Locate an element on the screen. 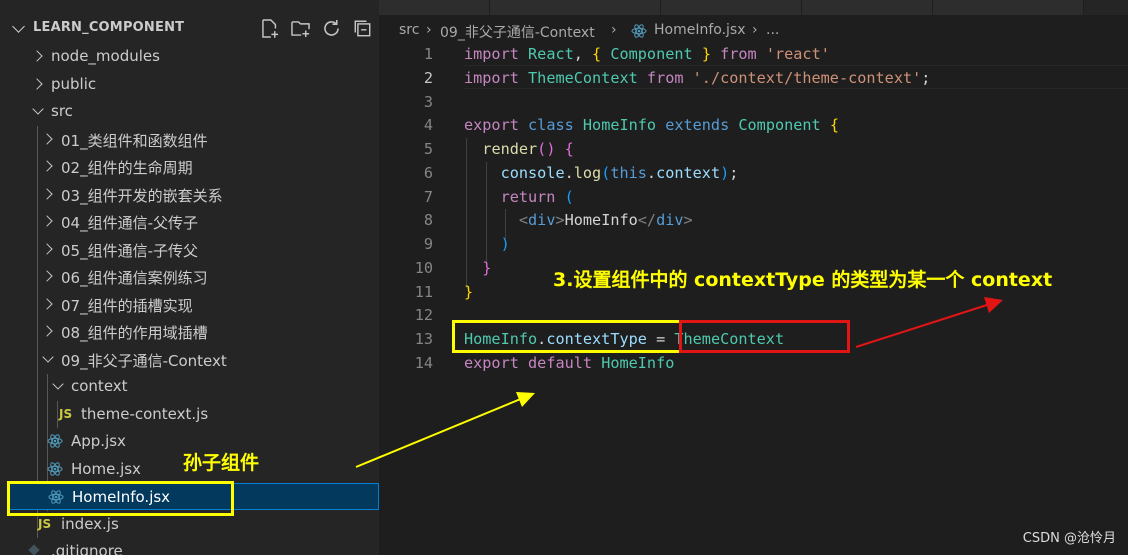 The height and width of the screenshot is (555, 1128). watermark: CSDN @沧怜月 is located at coordinates (1069, 538).